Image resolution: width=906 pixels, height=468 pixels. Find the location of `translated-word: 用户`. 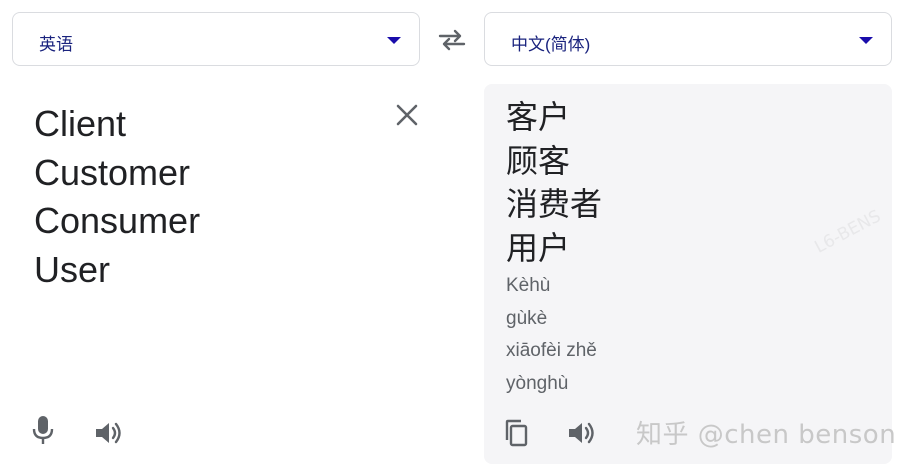

translated-word: 用户 is located at coordinates (538, 247).